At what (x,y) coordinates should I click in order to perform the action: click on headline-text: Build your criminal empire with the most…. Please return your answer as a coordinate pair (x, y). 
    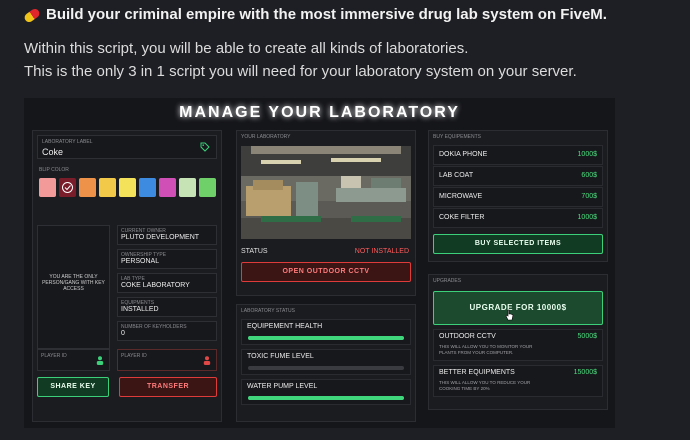
    Looking at the image, I should click on (326, 14).